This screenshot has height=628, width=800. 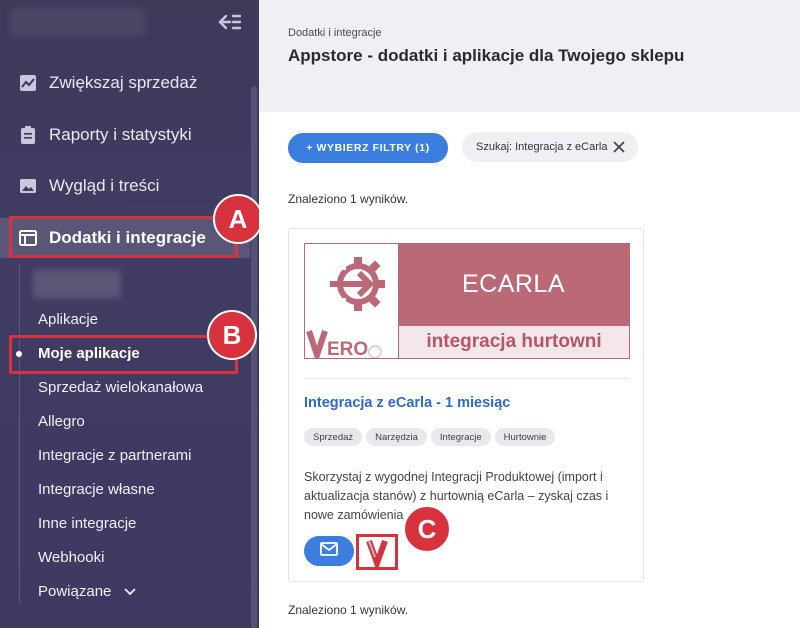 I want to click on sidebar-item-label: Zwiększaj sprzedaż, so click(x=123, y=82).